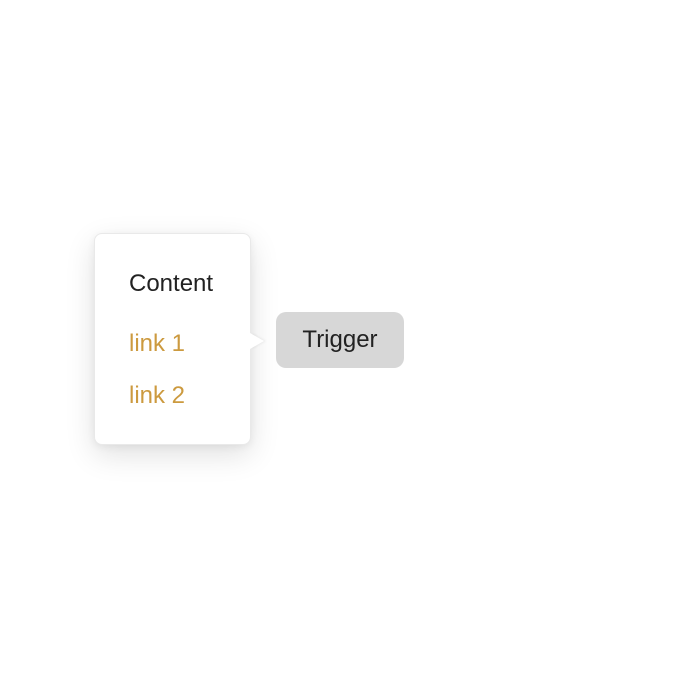 Image resolution: width=680 pixels, height=680 pixels. I want to click on popover-arrow, so click(257, 341).